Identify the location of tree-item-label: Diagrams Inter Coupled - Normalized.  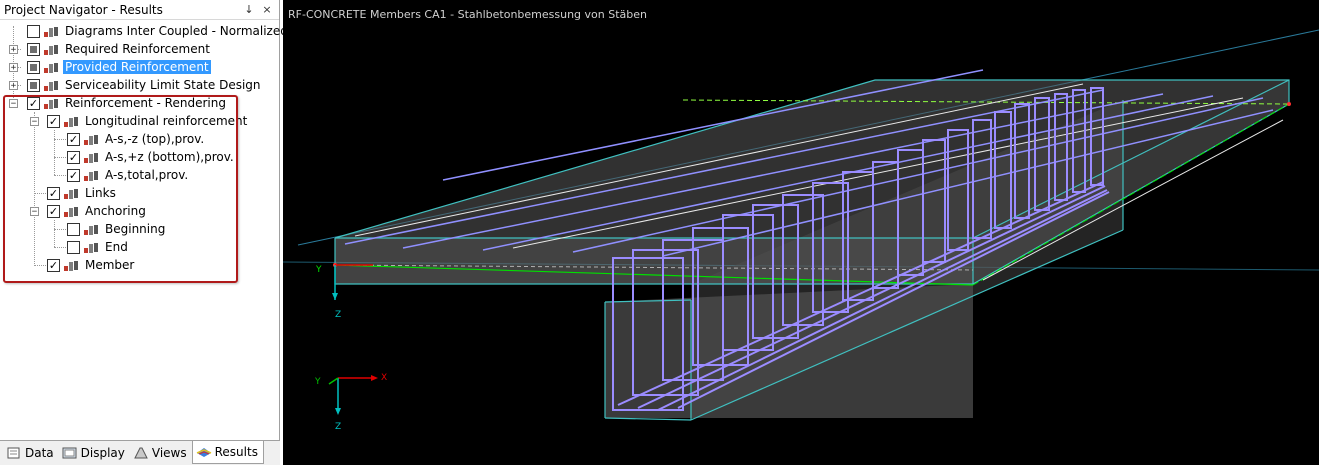
(176, 31).